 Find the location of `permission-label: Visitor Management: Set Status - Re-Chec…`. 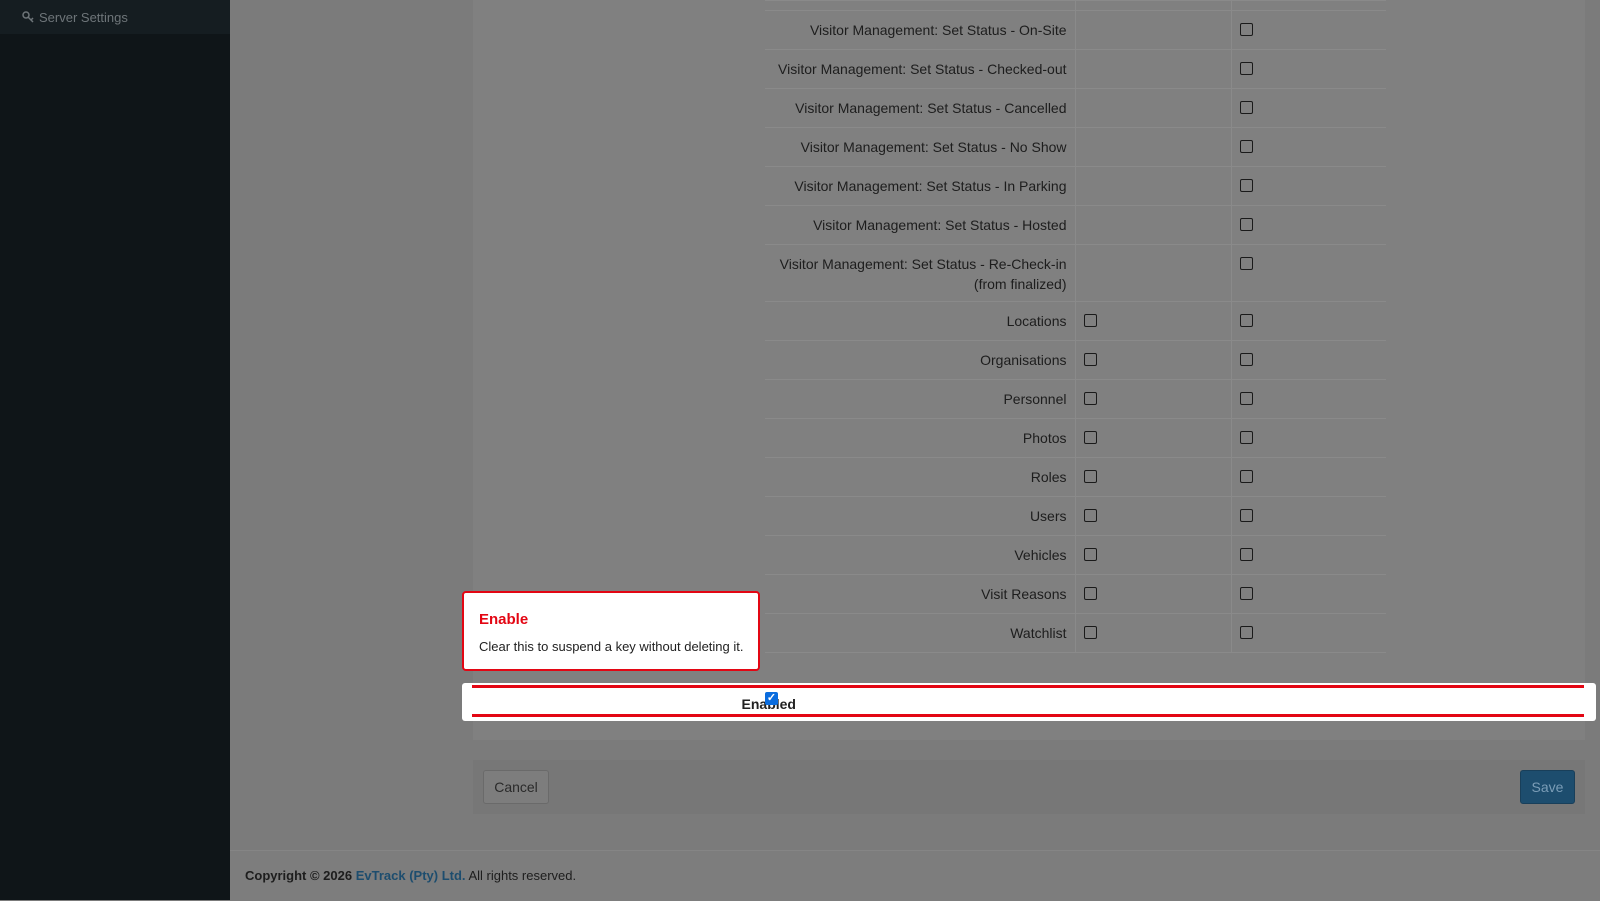

permission-label: Visitor Management: Set Status - Re-Chec… is located at coordinates (920, 273).